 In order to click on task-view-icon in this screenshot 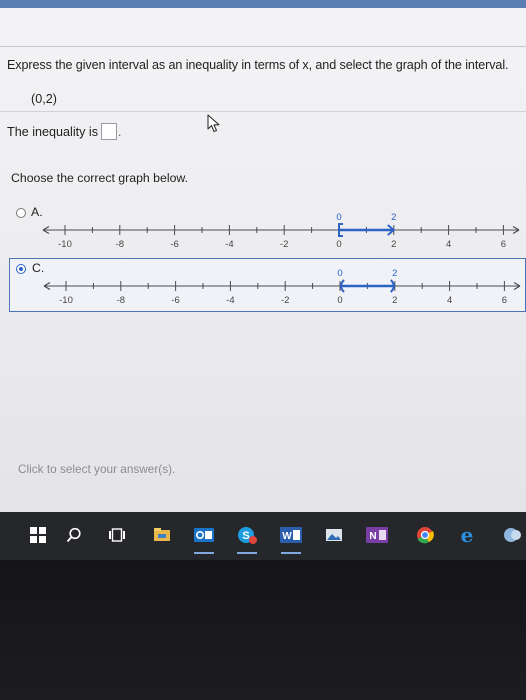, I will do `click(117, 535)`.